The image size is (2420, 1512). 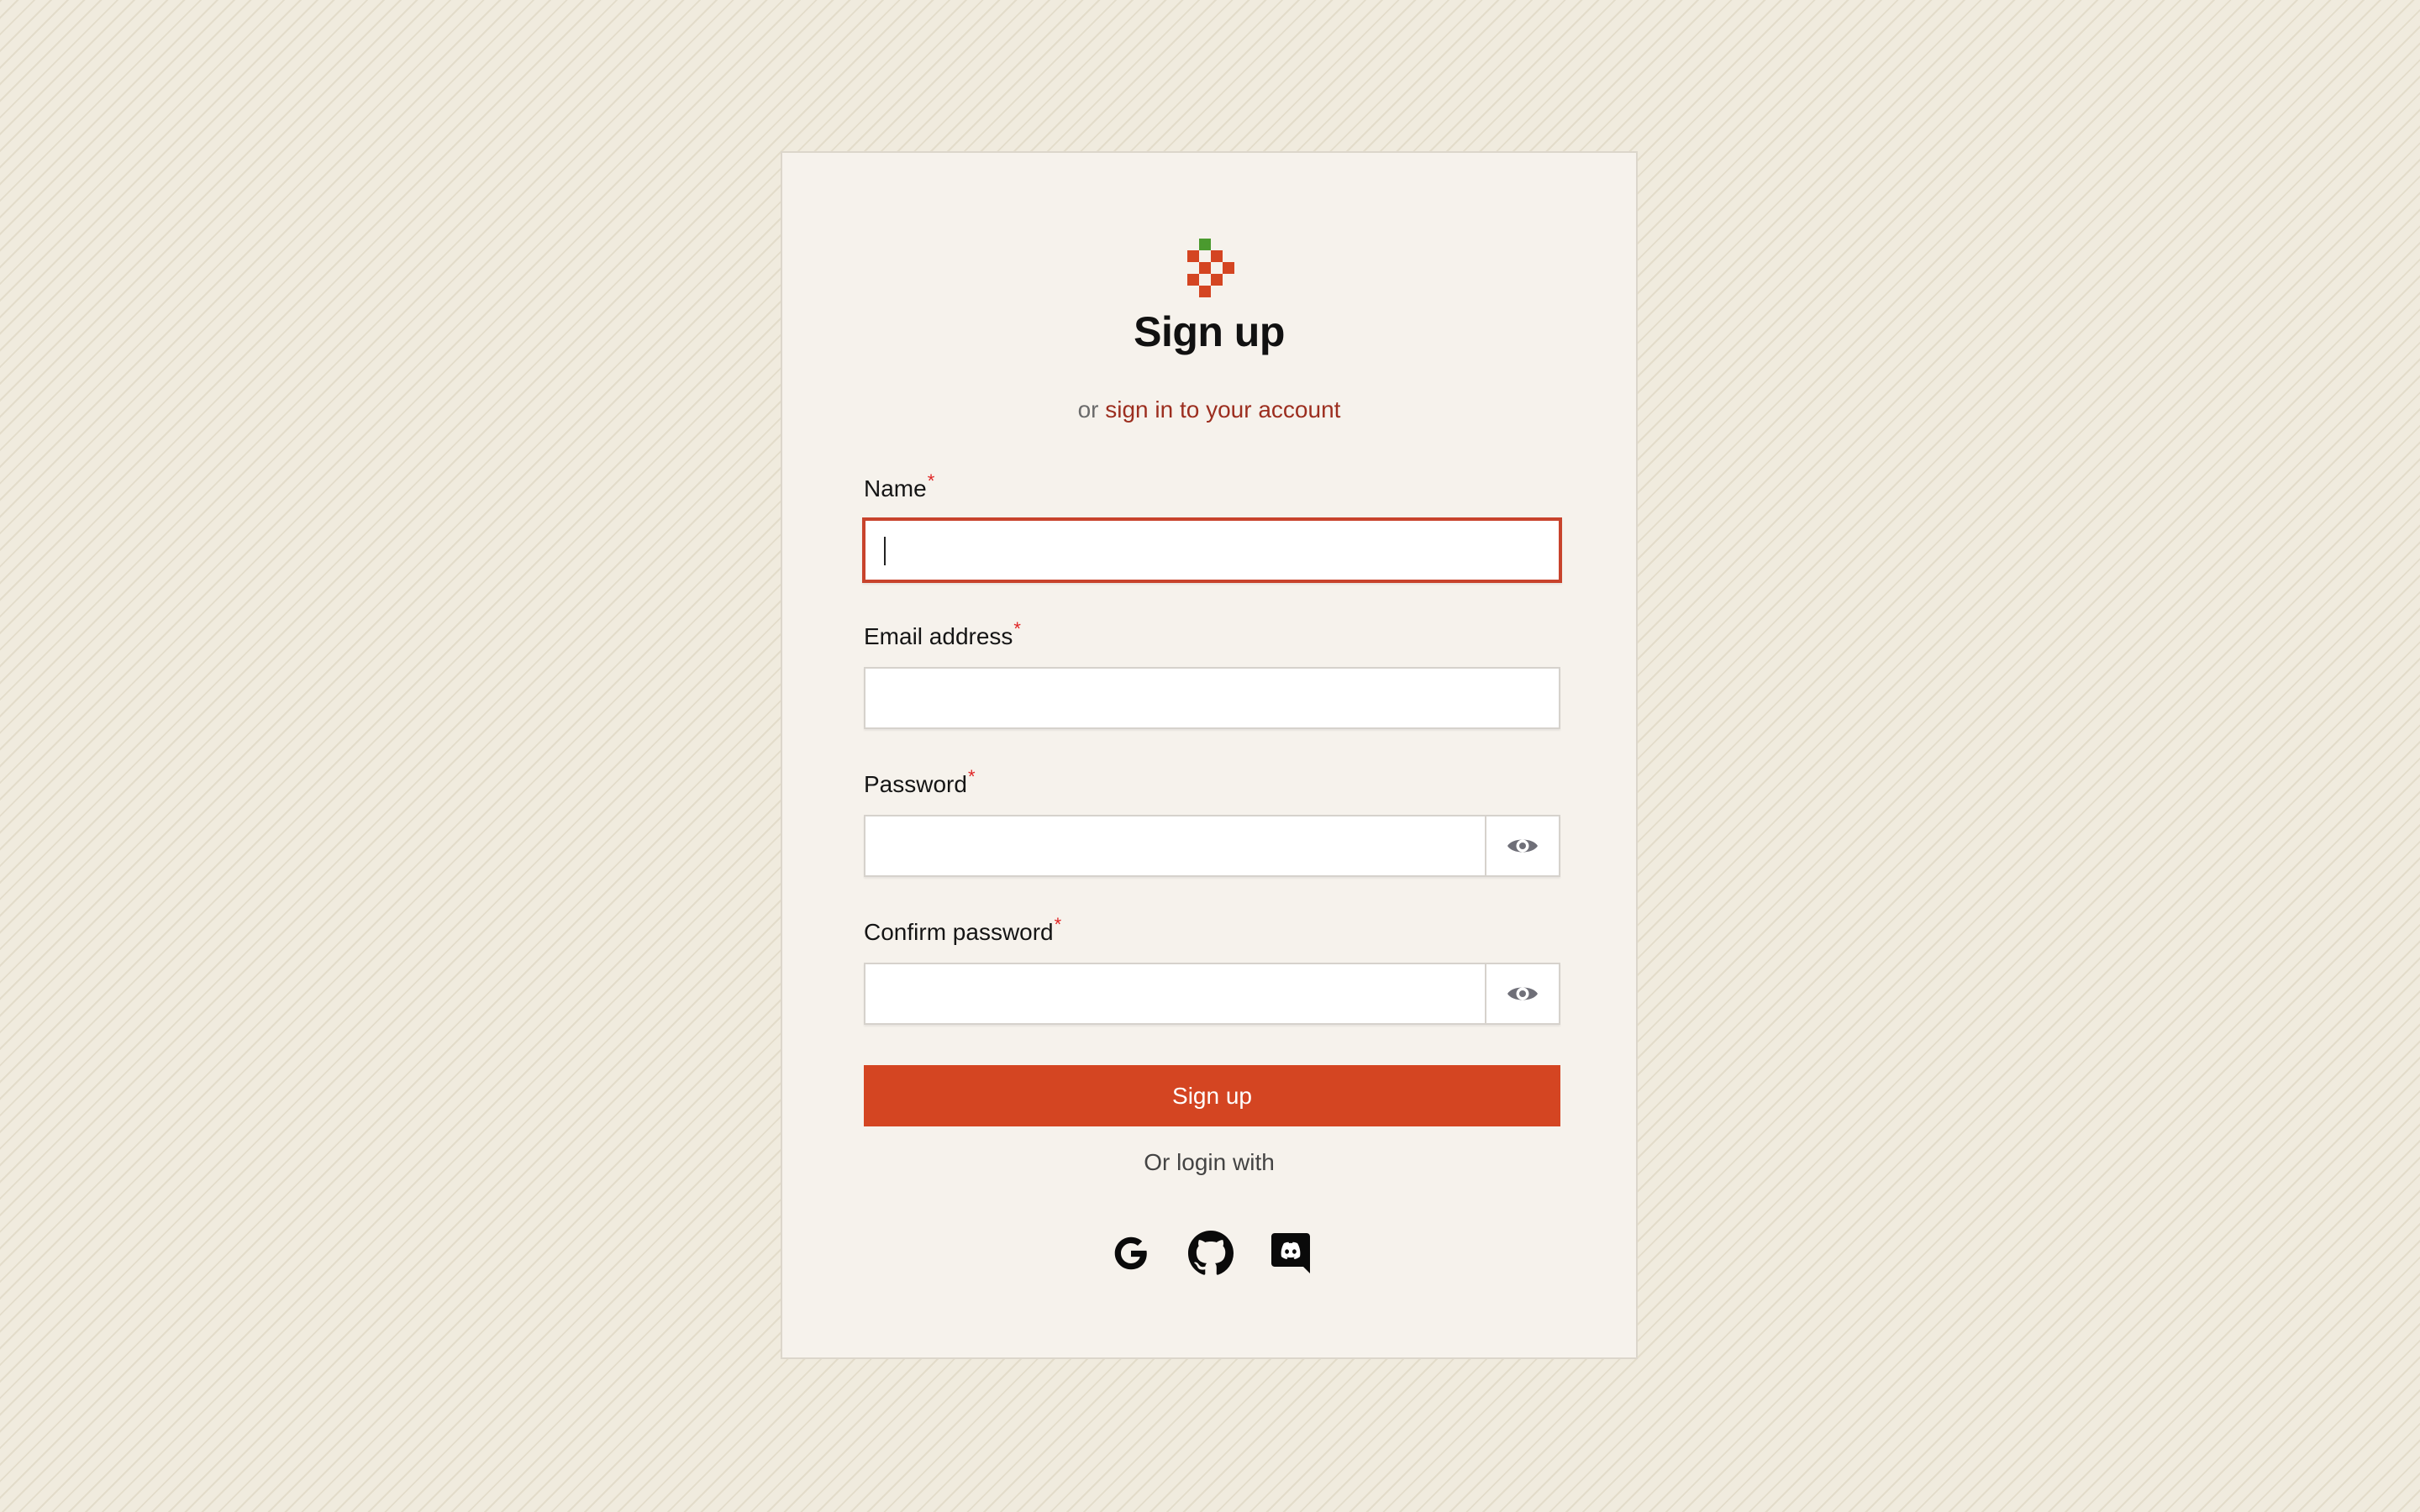 I want to click on name-label: Name*, so click(x=899, y=486).